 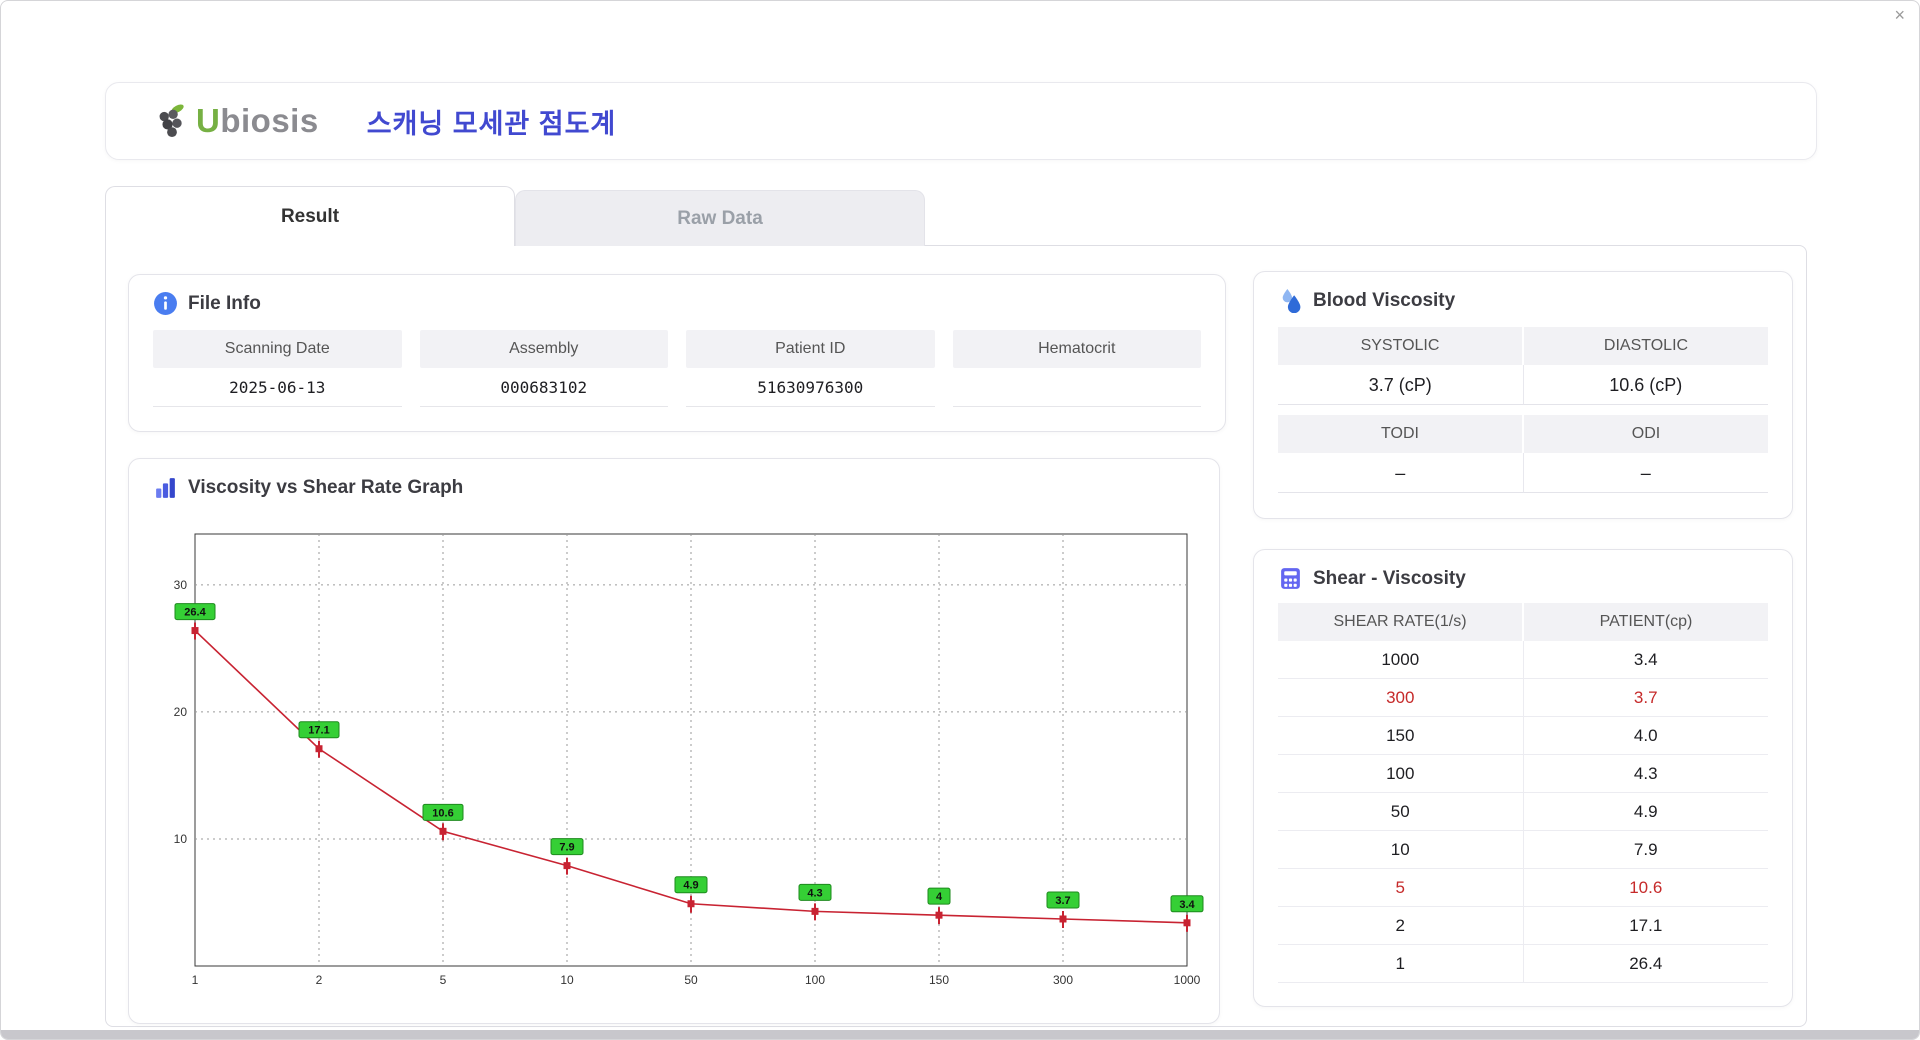 What do you see at coordinates (1645, 850) in the screenshot?
I see `patient-cell: 7.9` at bounding box center [1645, 850].